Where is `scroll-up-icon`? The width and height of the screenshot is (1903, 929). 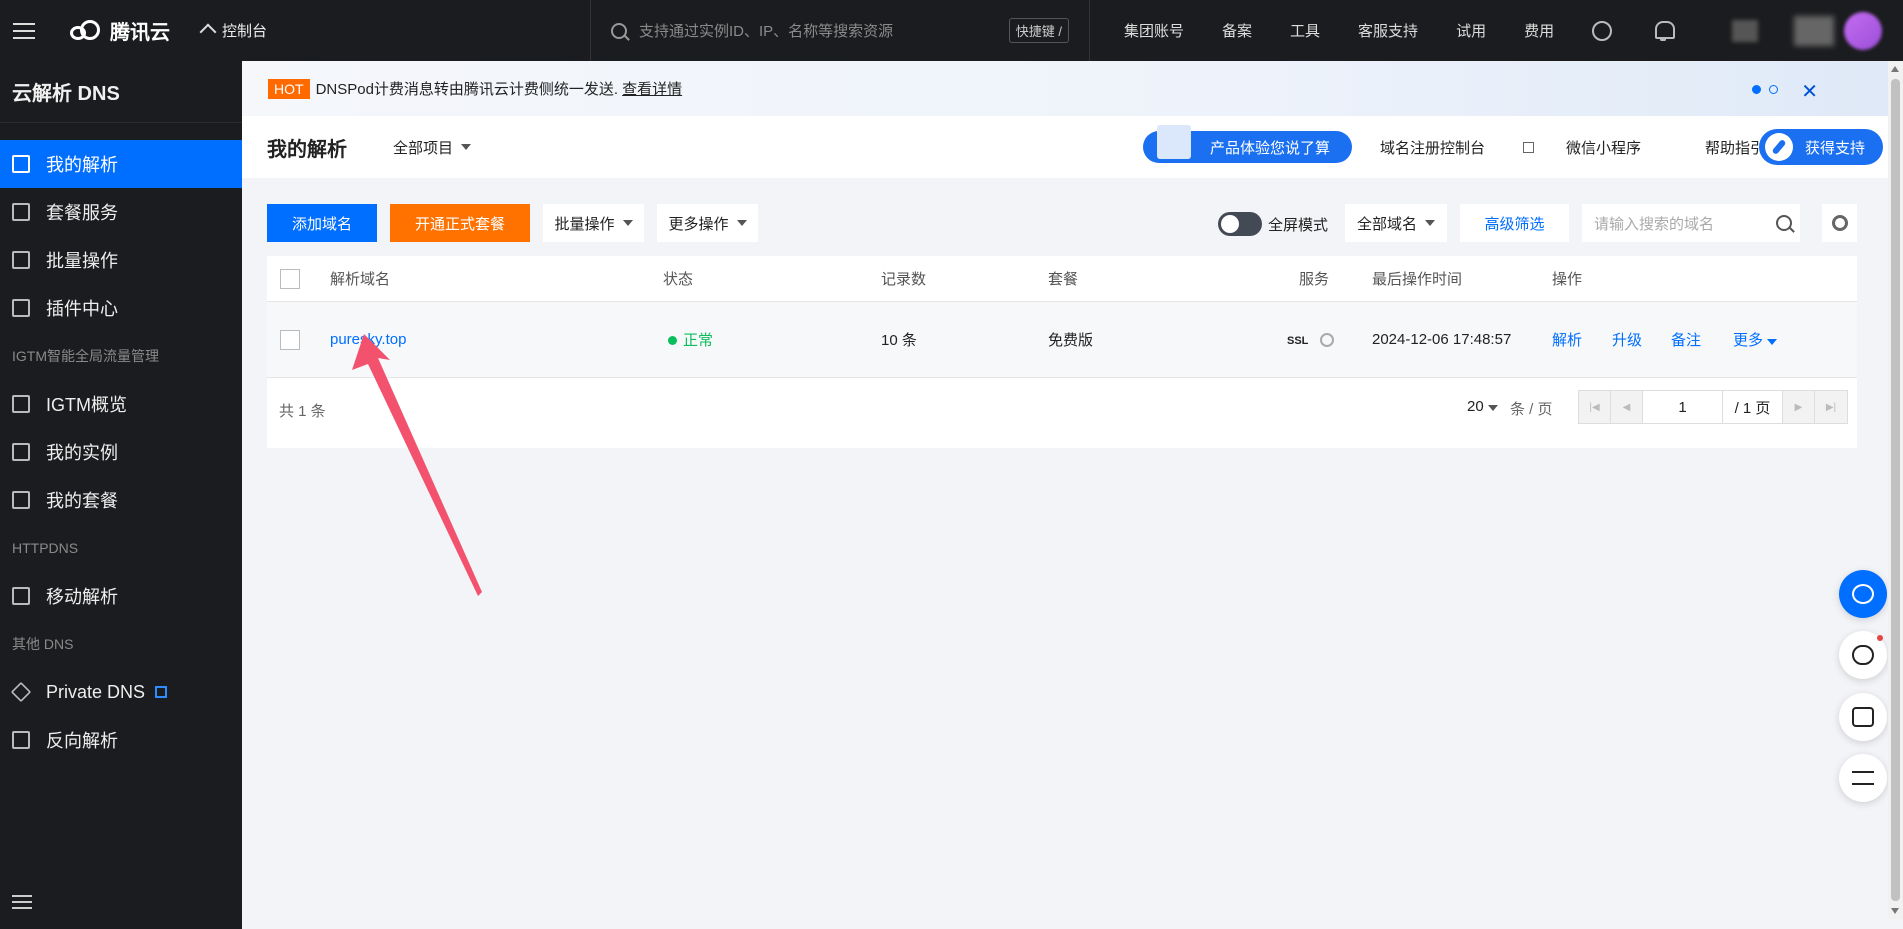
scroll-up-icon is located at coordinates (1895, 69).